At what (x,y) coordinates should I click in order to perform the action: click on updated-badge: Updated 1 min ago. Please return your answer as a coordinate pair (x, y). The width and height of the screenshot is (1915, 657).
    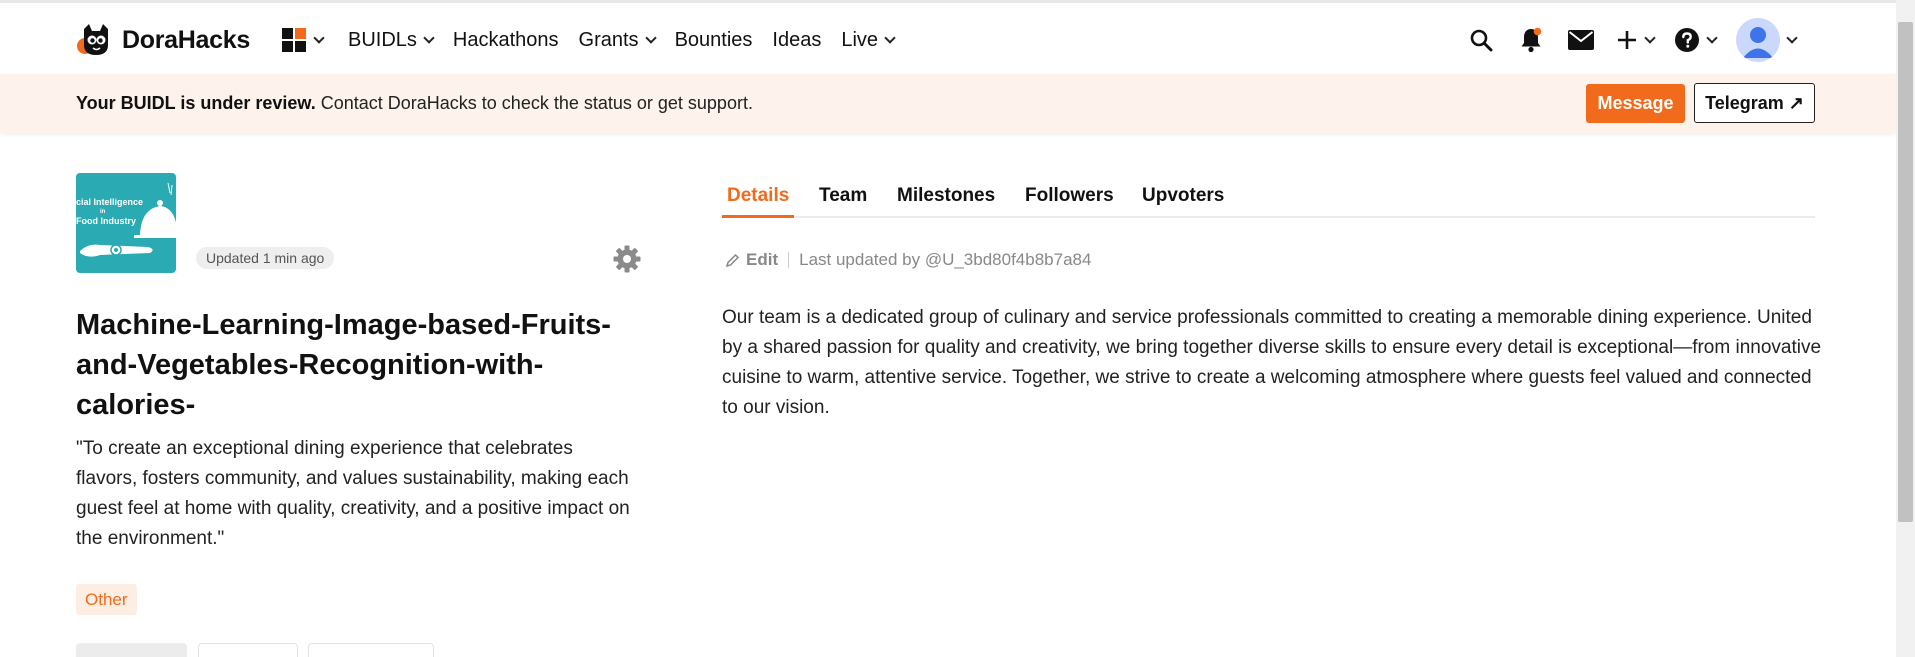
    Looking at the image, I should click on (265, 258).